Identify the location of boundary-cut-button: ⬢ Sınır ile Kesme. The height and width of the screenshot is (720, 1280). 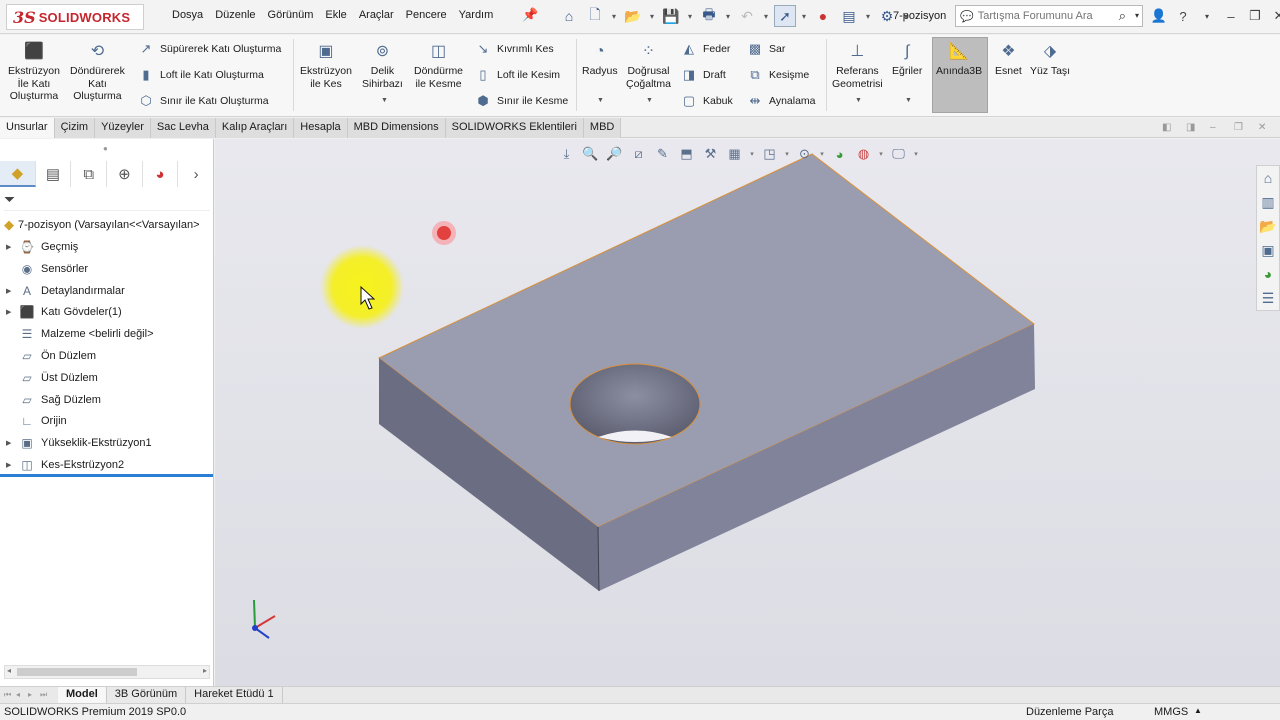
(521, 101).